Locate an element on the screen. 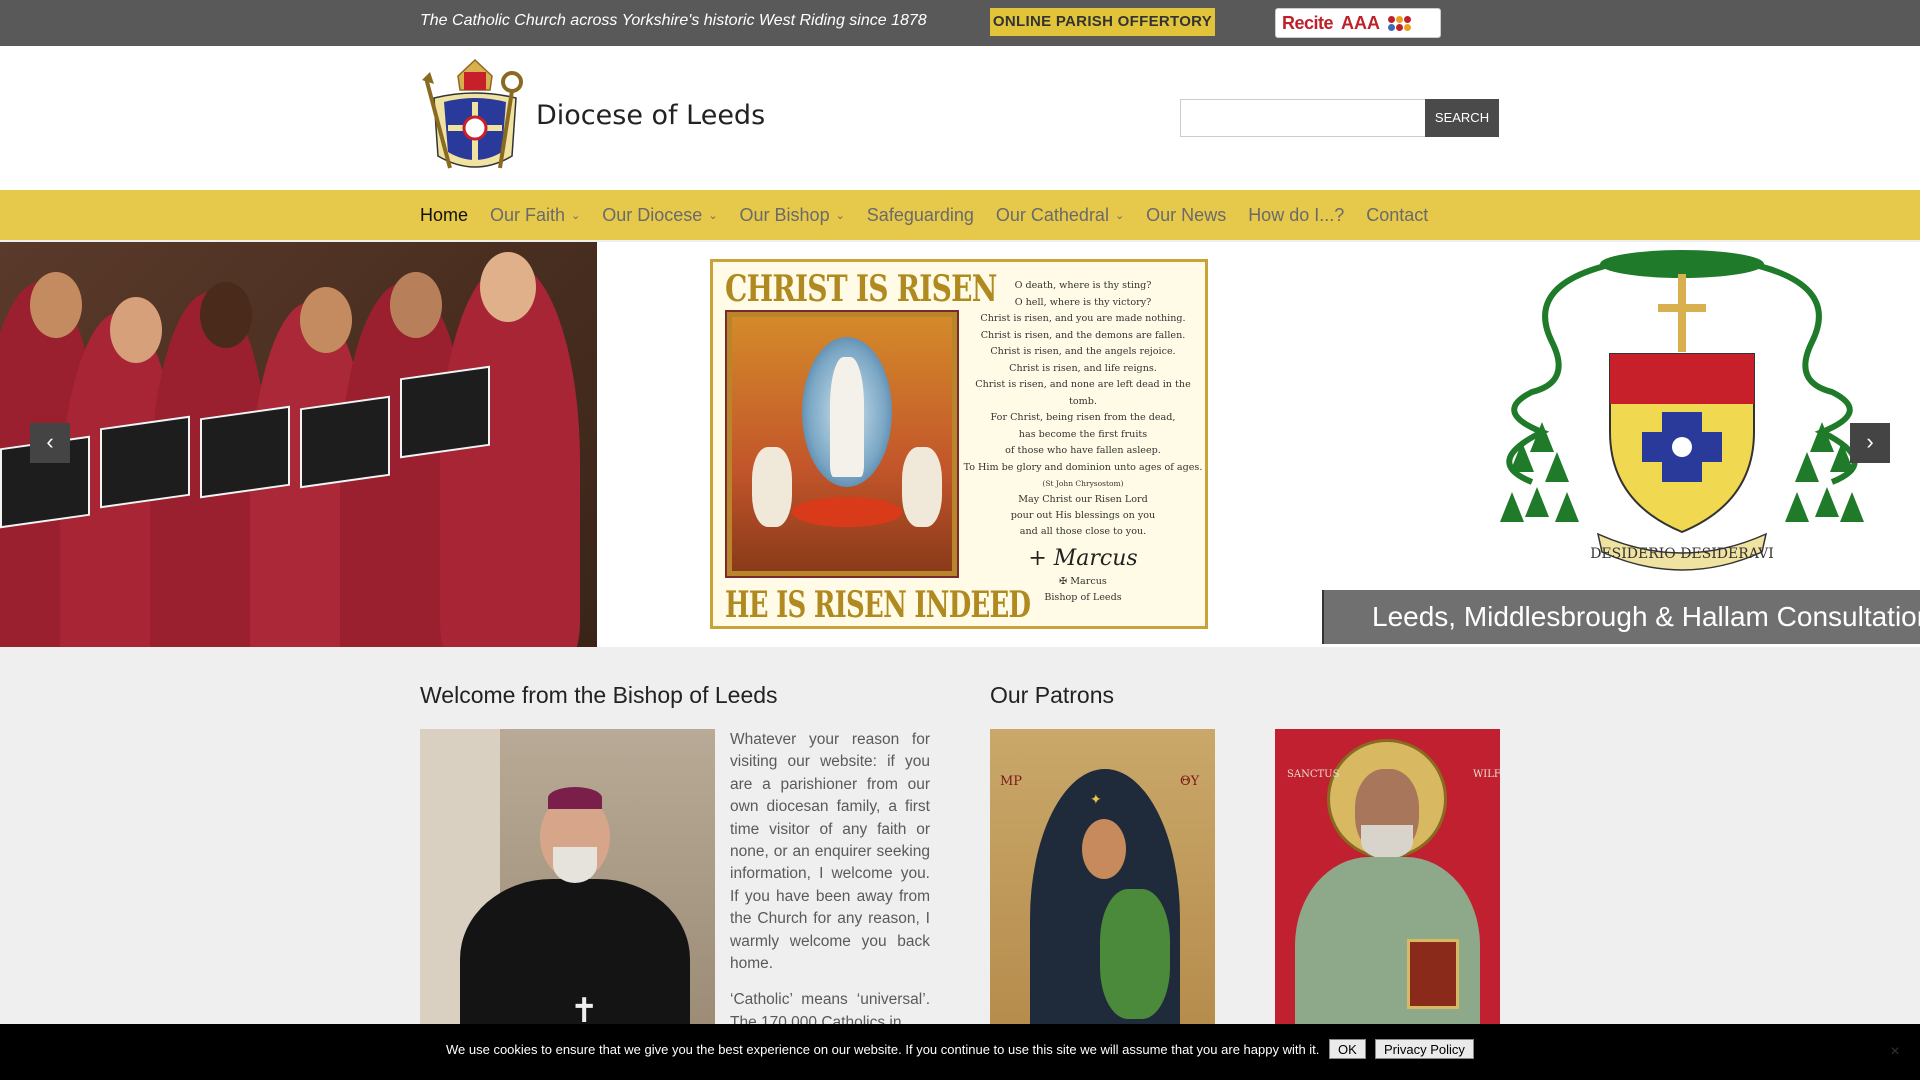  coat-of-arms-image: DESIDERIO DESIDERAVI is located at coordinates (1682, 410).